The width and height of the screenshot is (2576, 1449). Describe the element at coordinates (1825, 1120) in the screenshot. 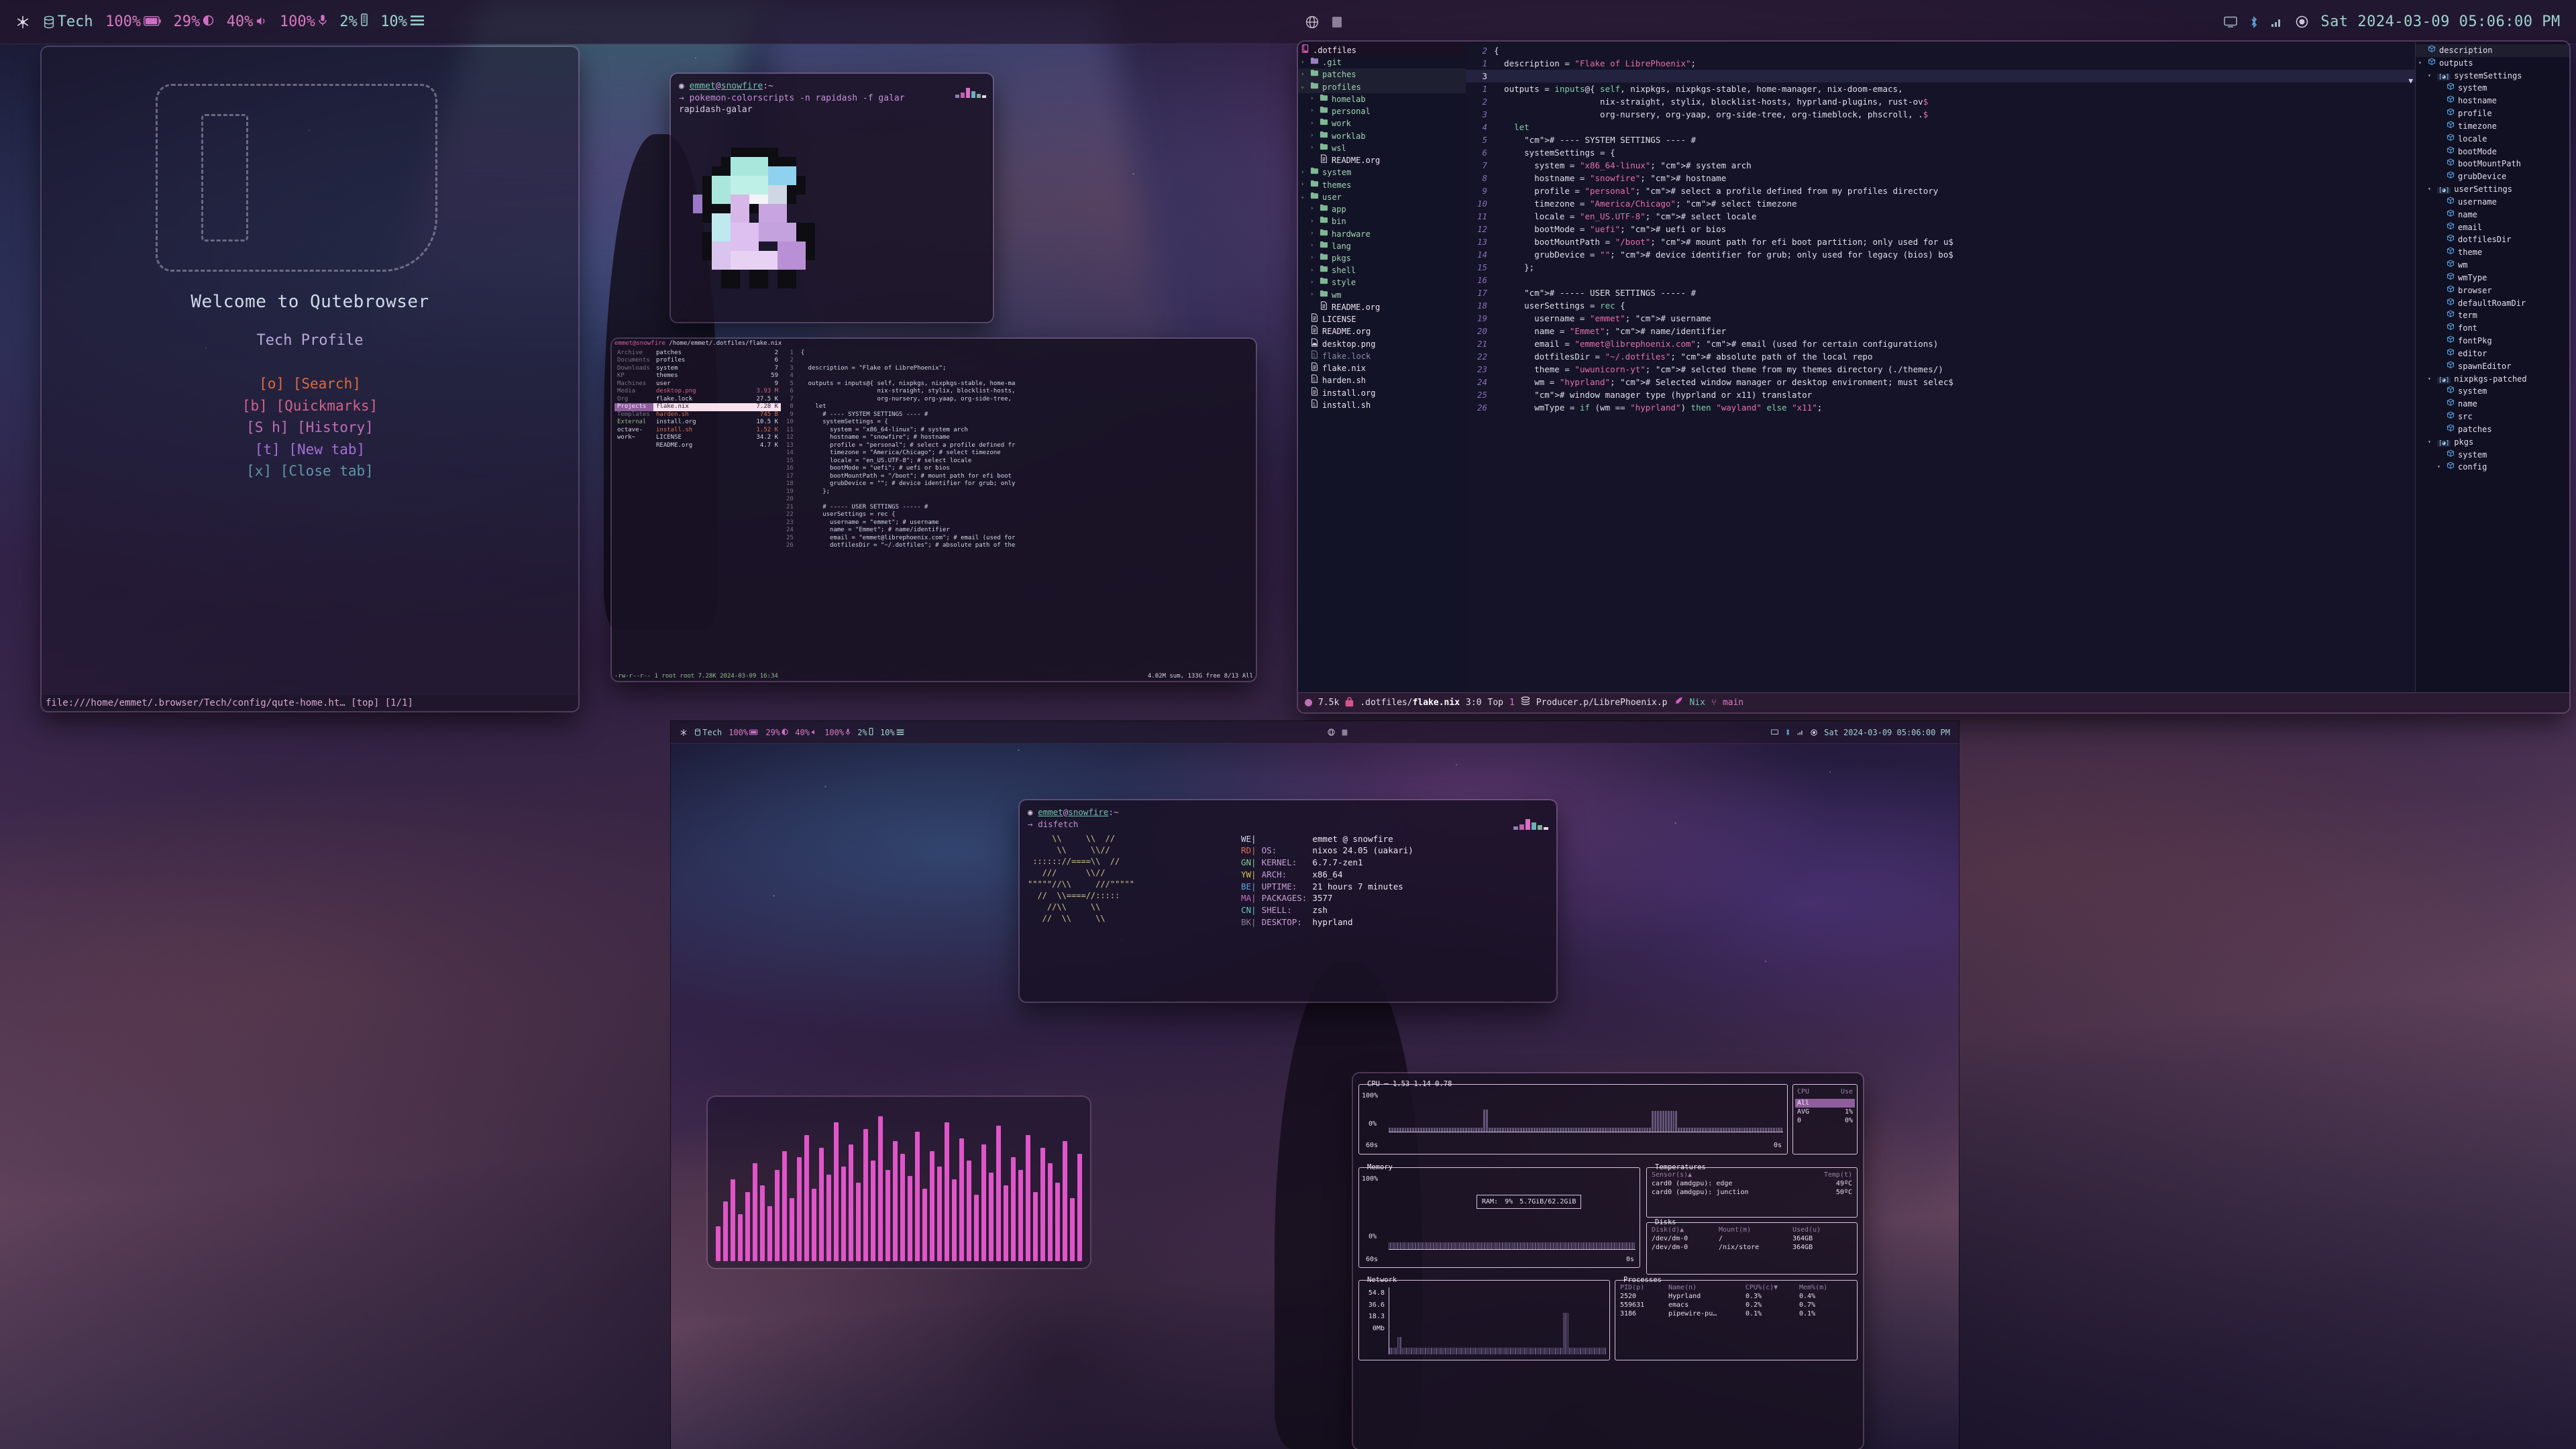

I see `cpu-use-row: 0 0%` at that location.